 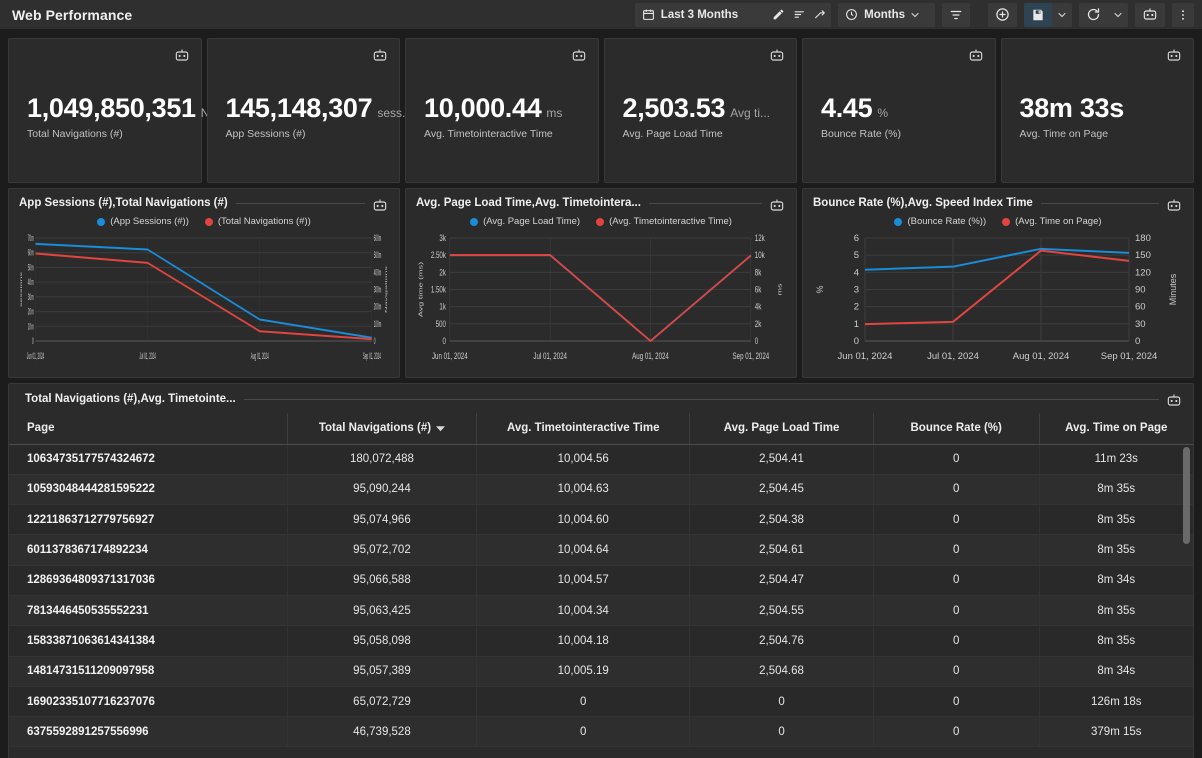 I want to click on table-column-header: Page, so click(x=148, y=429).